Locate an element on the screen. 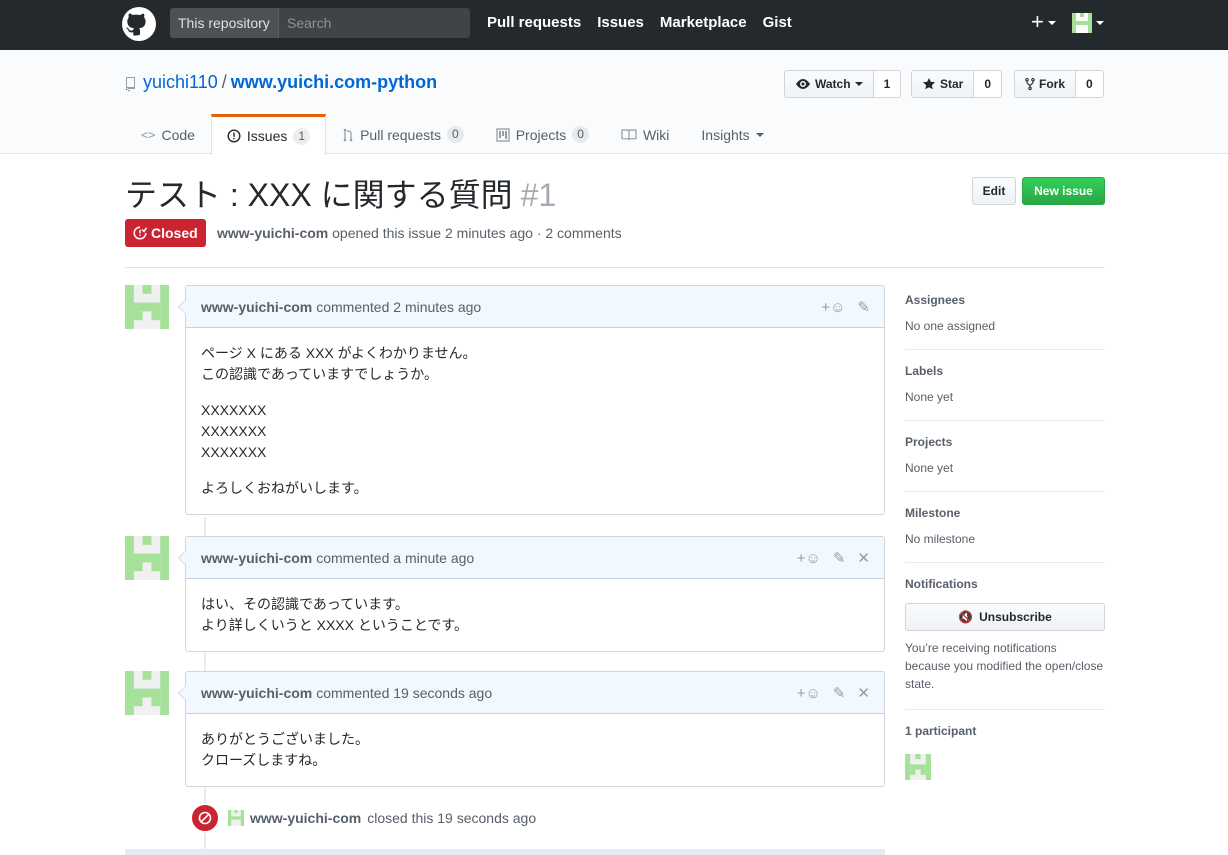 This screenshot has width=1228, height=855. tab-code: <> Code is located at coordinates (168, 134).